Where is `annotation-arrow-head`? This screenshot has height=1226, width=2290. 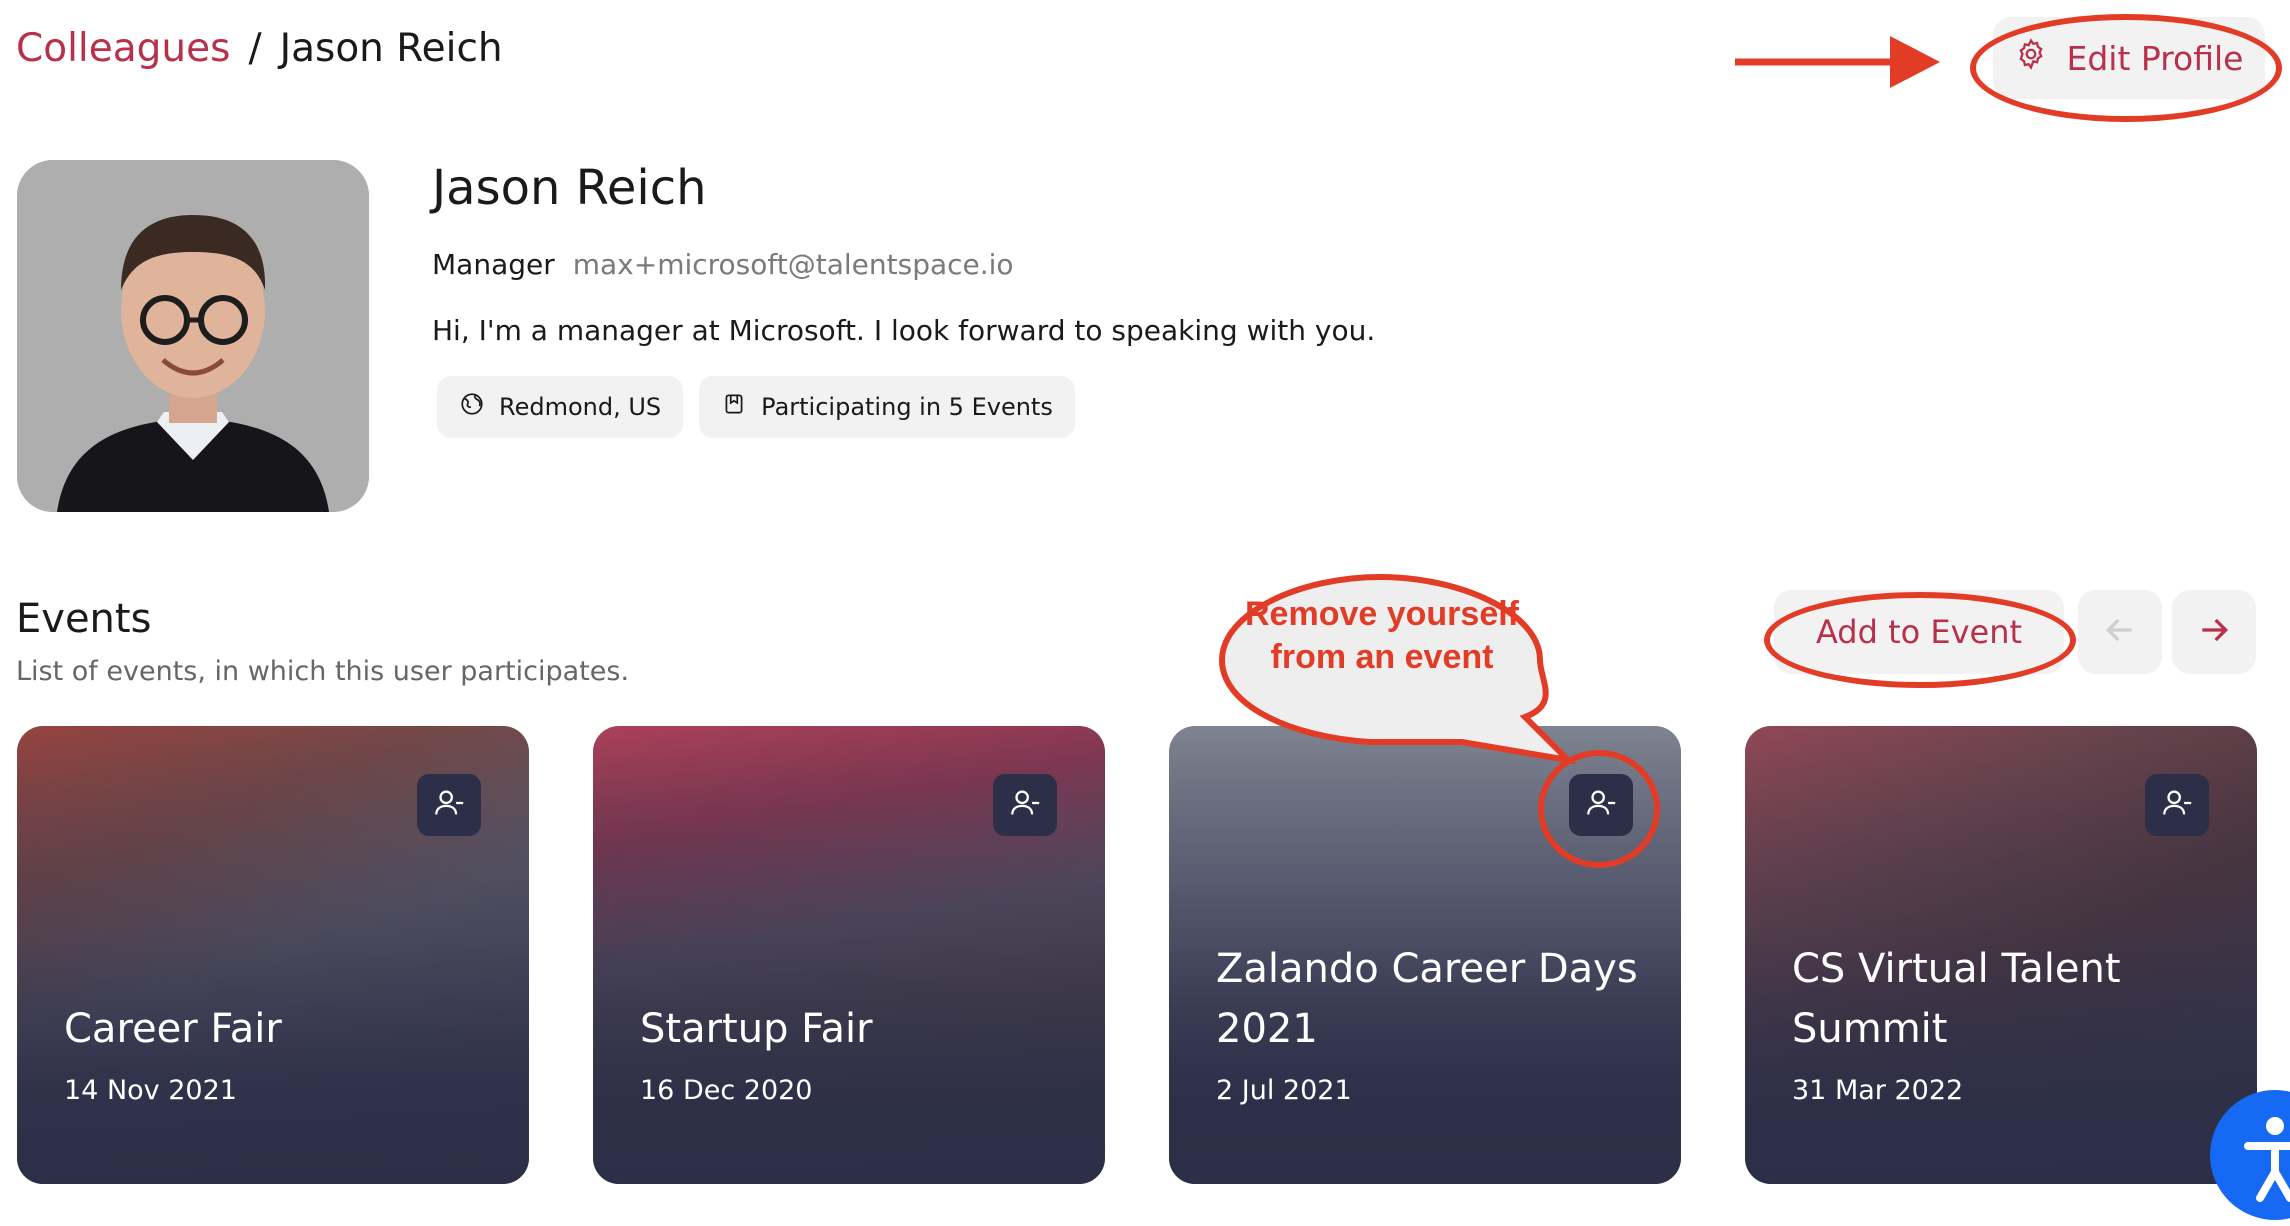 annotation-arrow-head is located at coordinates (1915, 62).